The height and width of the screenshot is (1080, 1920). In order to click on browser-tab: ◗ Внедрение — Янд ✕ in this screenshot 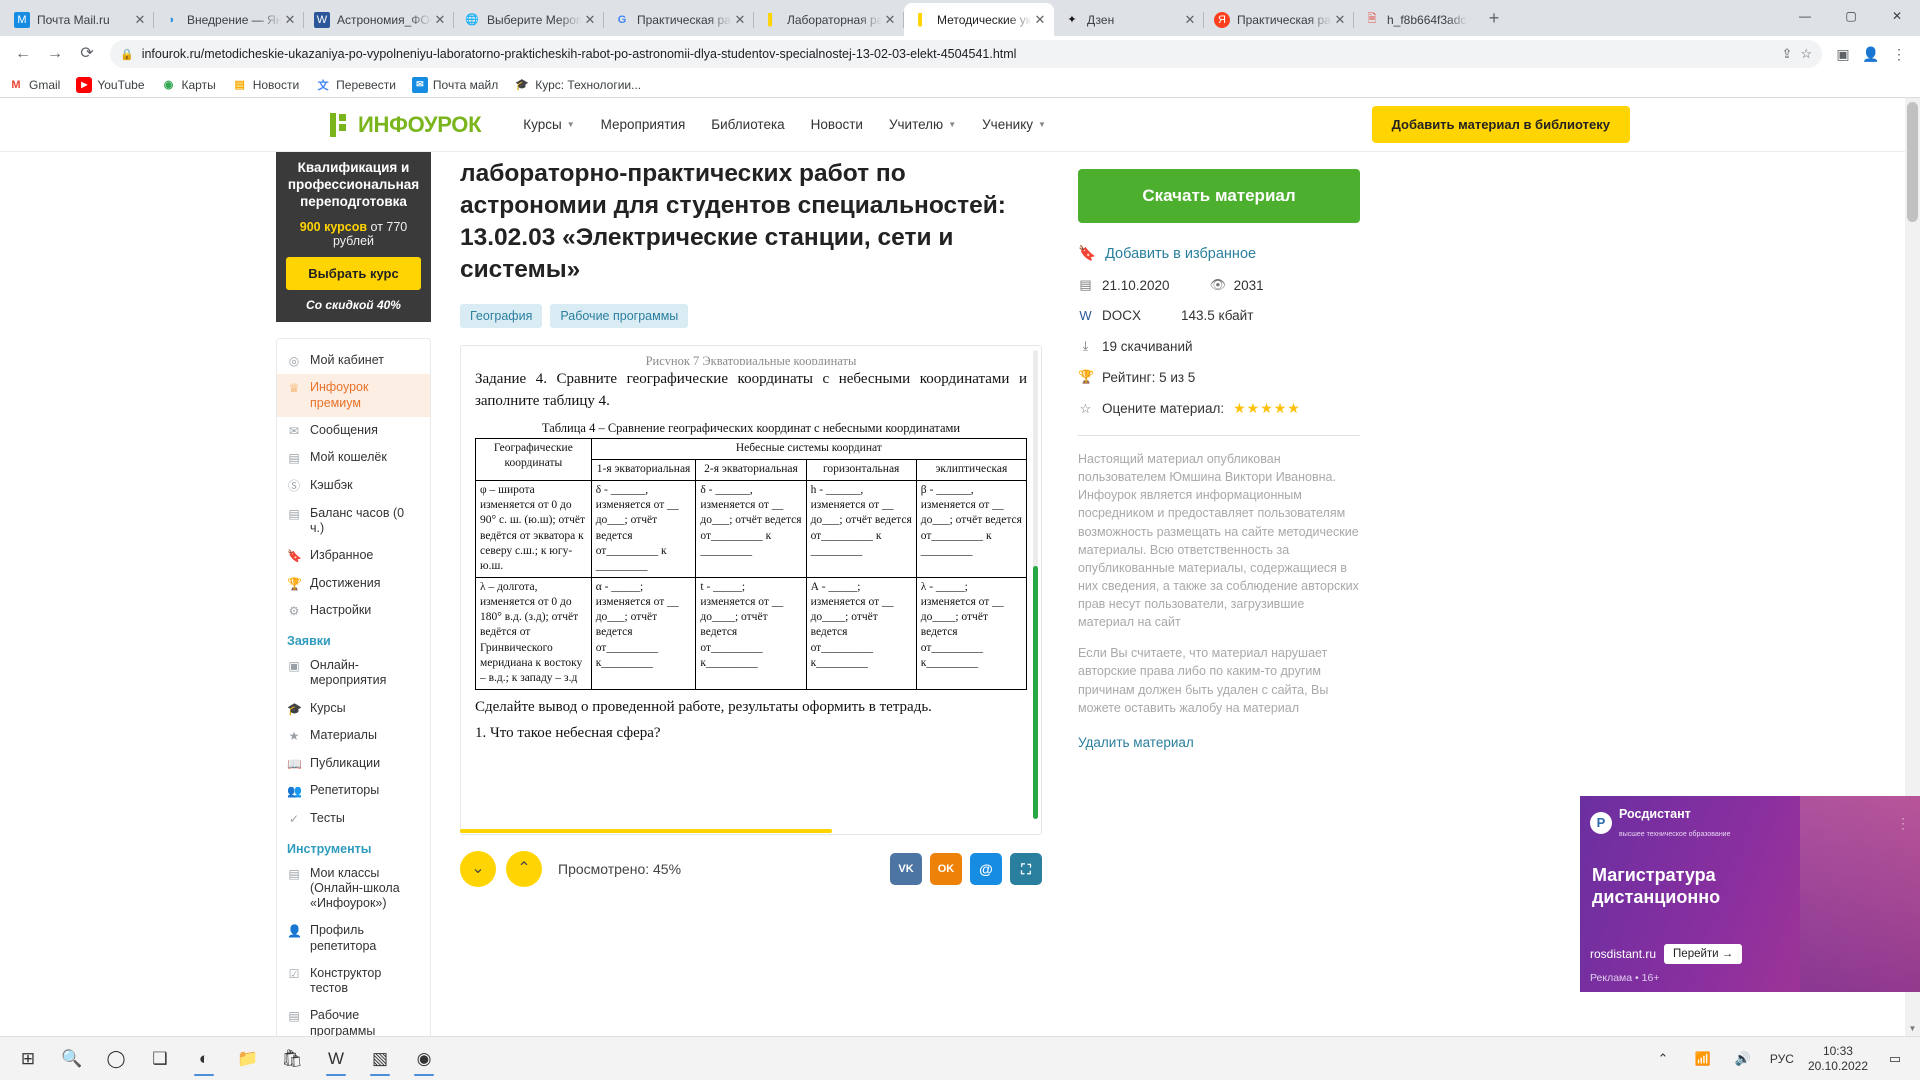, I will do `click(229, 19)`.